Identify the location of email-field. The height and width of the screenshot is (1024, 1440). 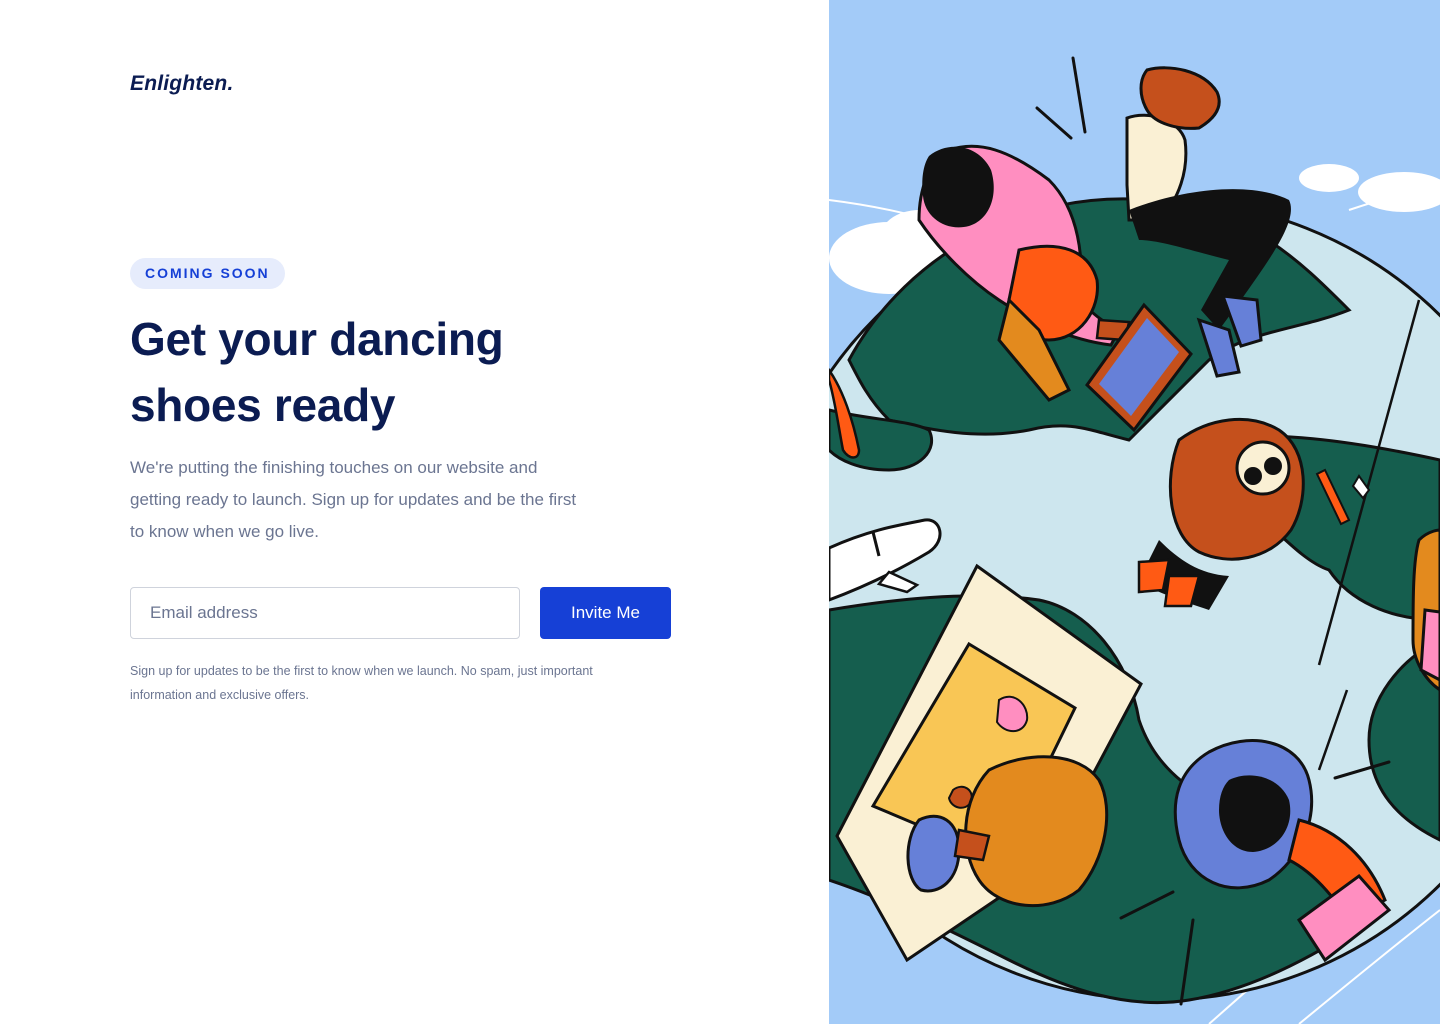
(325, 613).